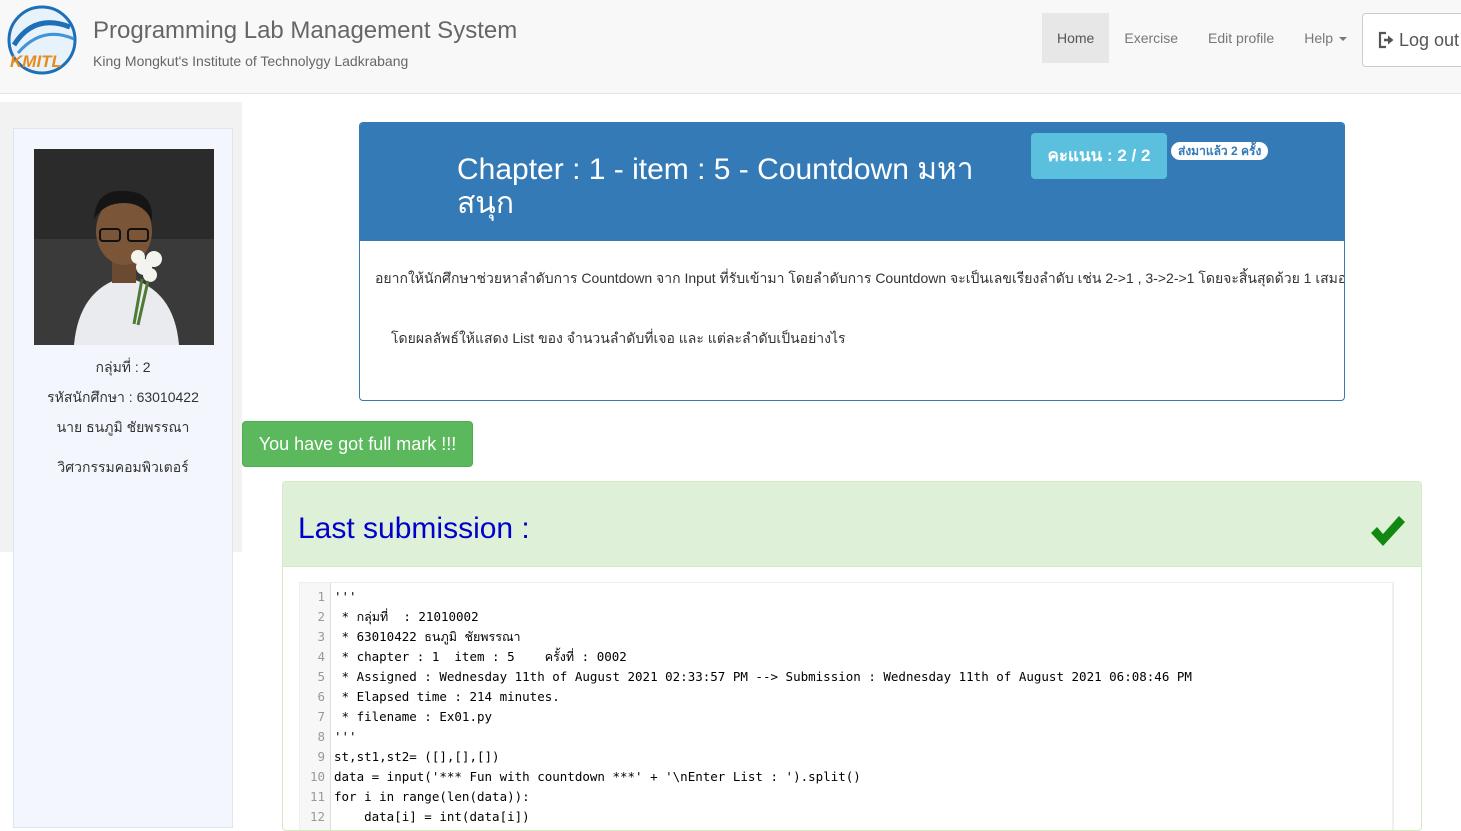  What do you see at coordinates (1241, 38) in the screenshot?
I see `nav-edit-profile: Edit profile` at bounding box center [1241, 38].